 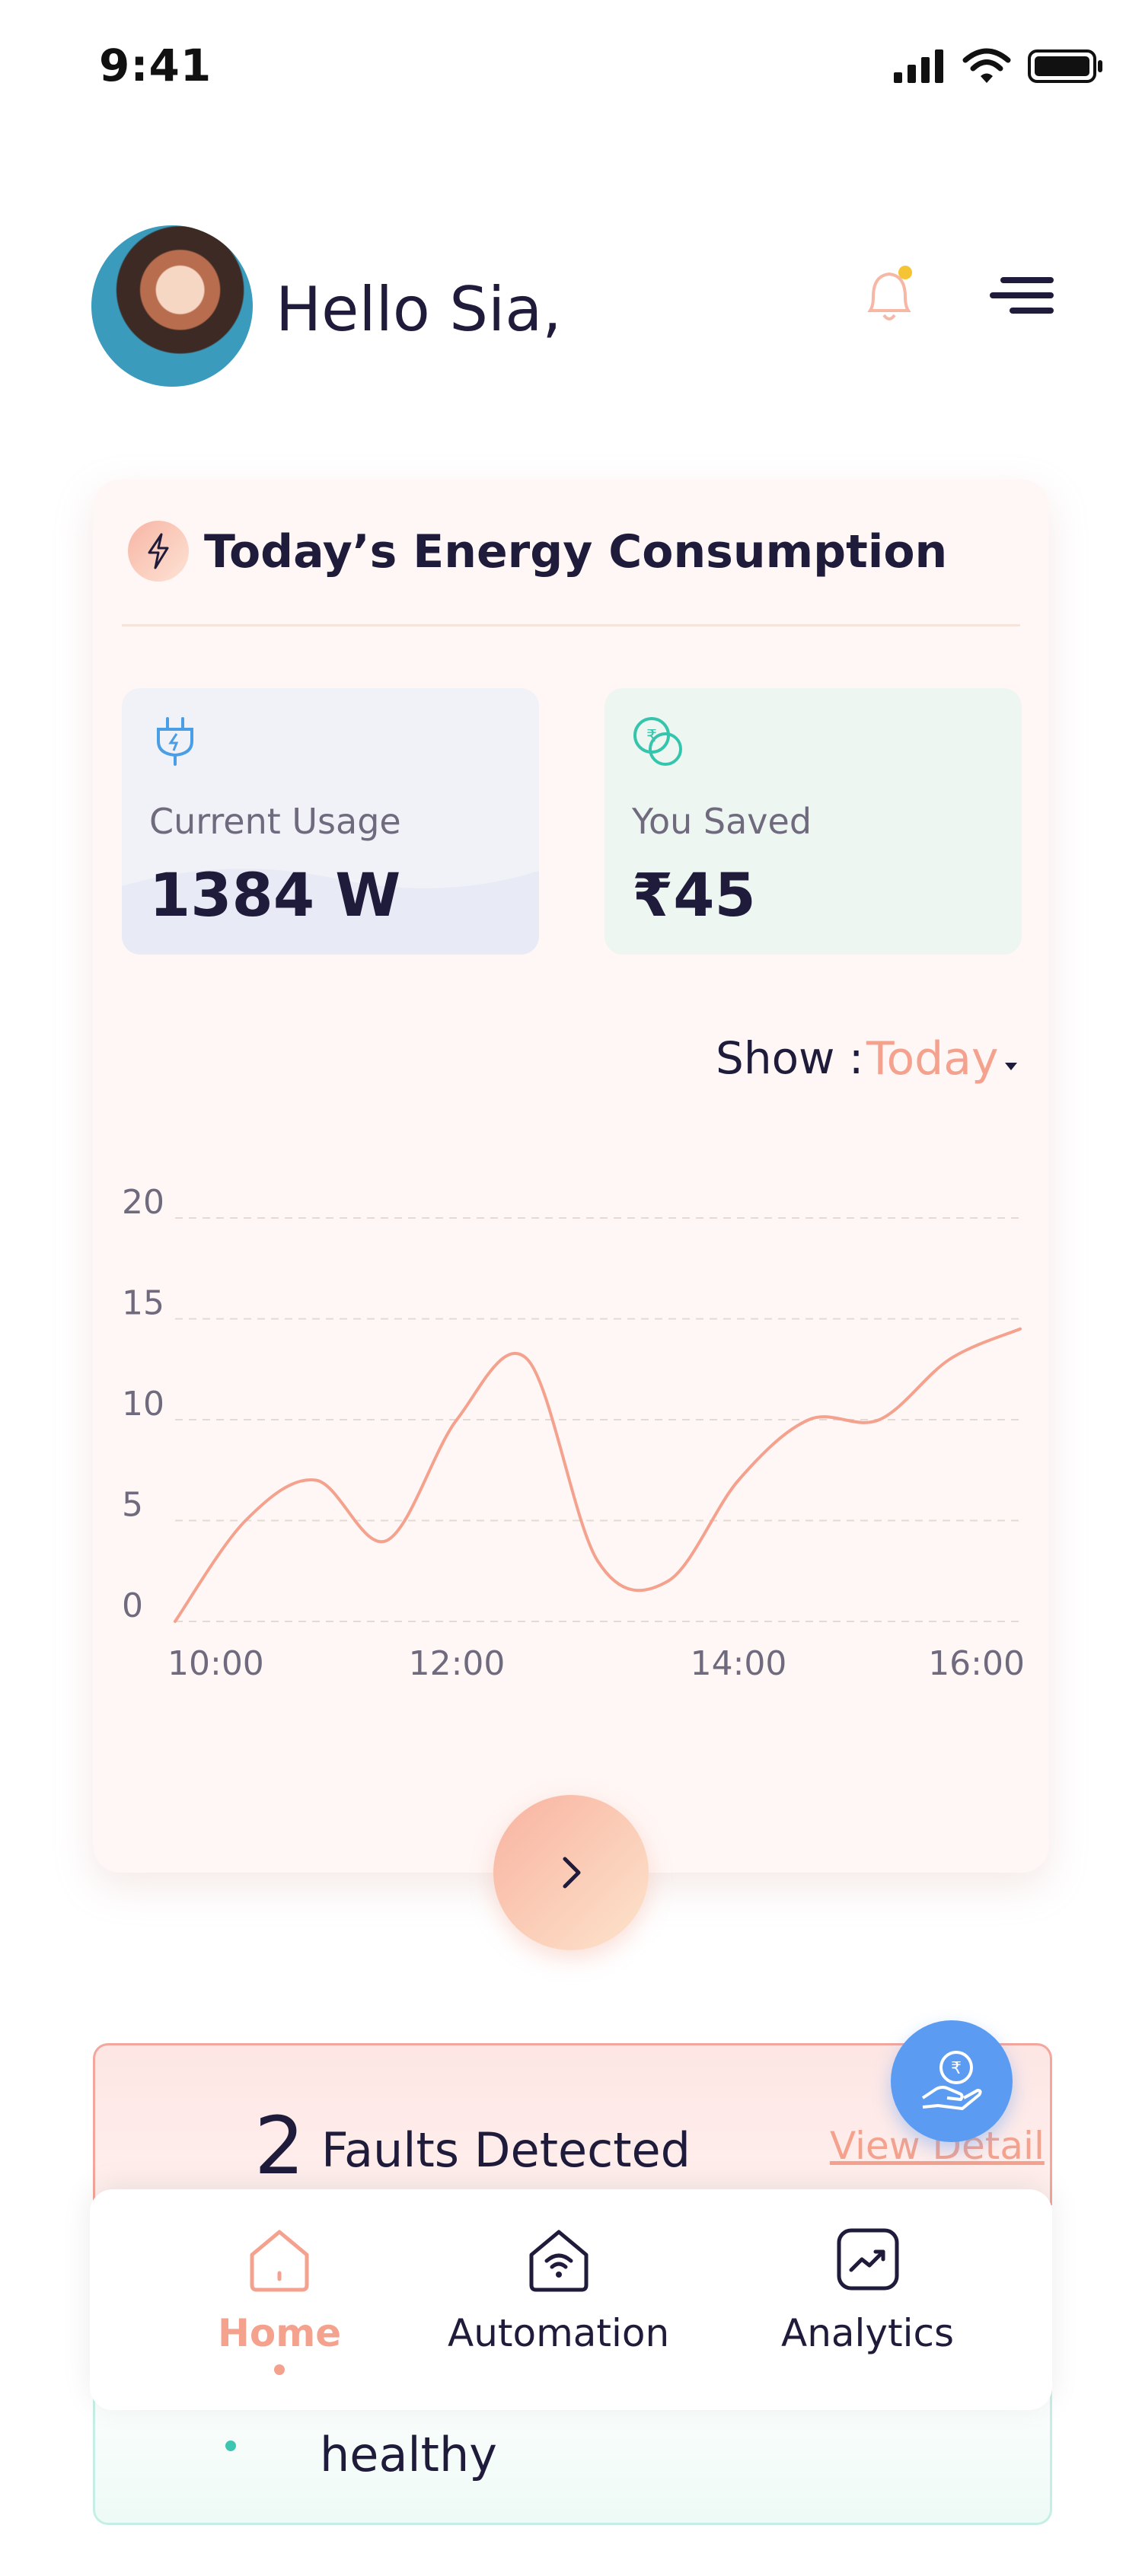 What do you see at coordinates (722, 821) in the screenshot?
I see `you-saved-label: You Saved` at bounding box center [722, 821].